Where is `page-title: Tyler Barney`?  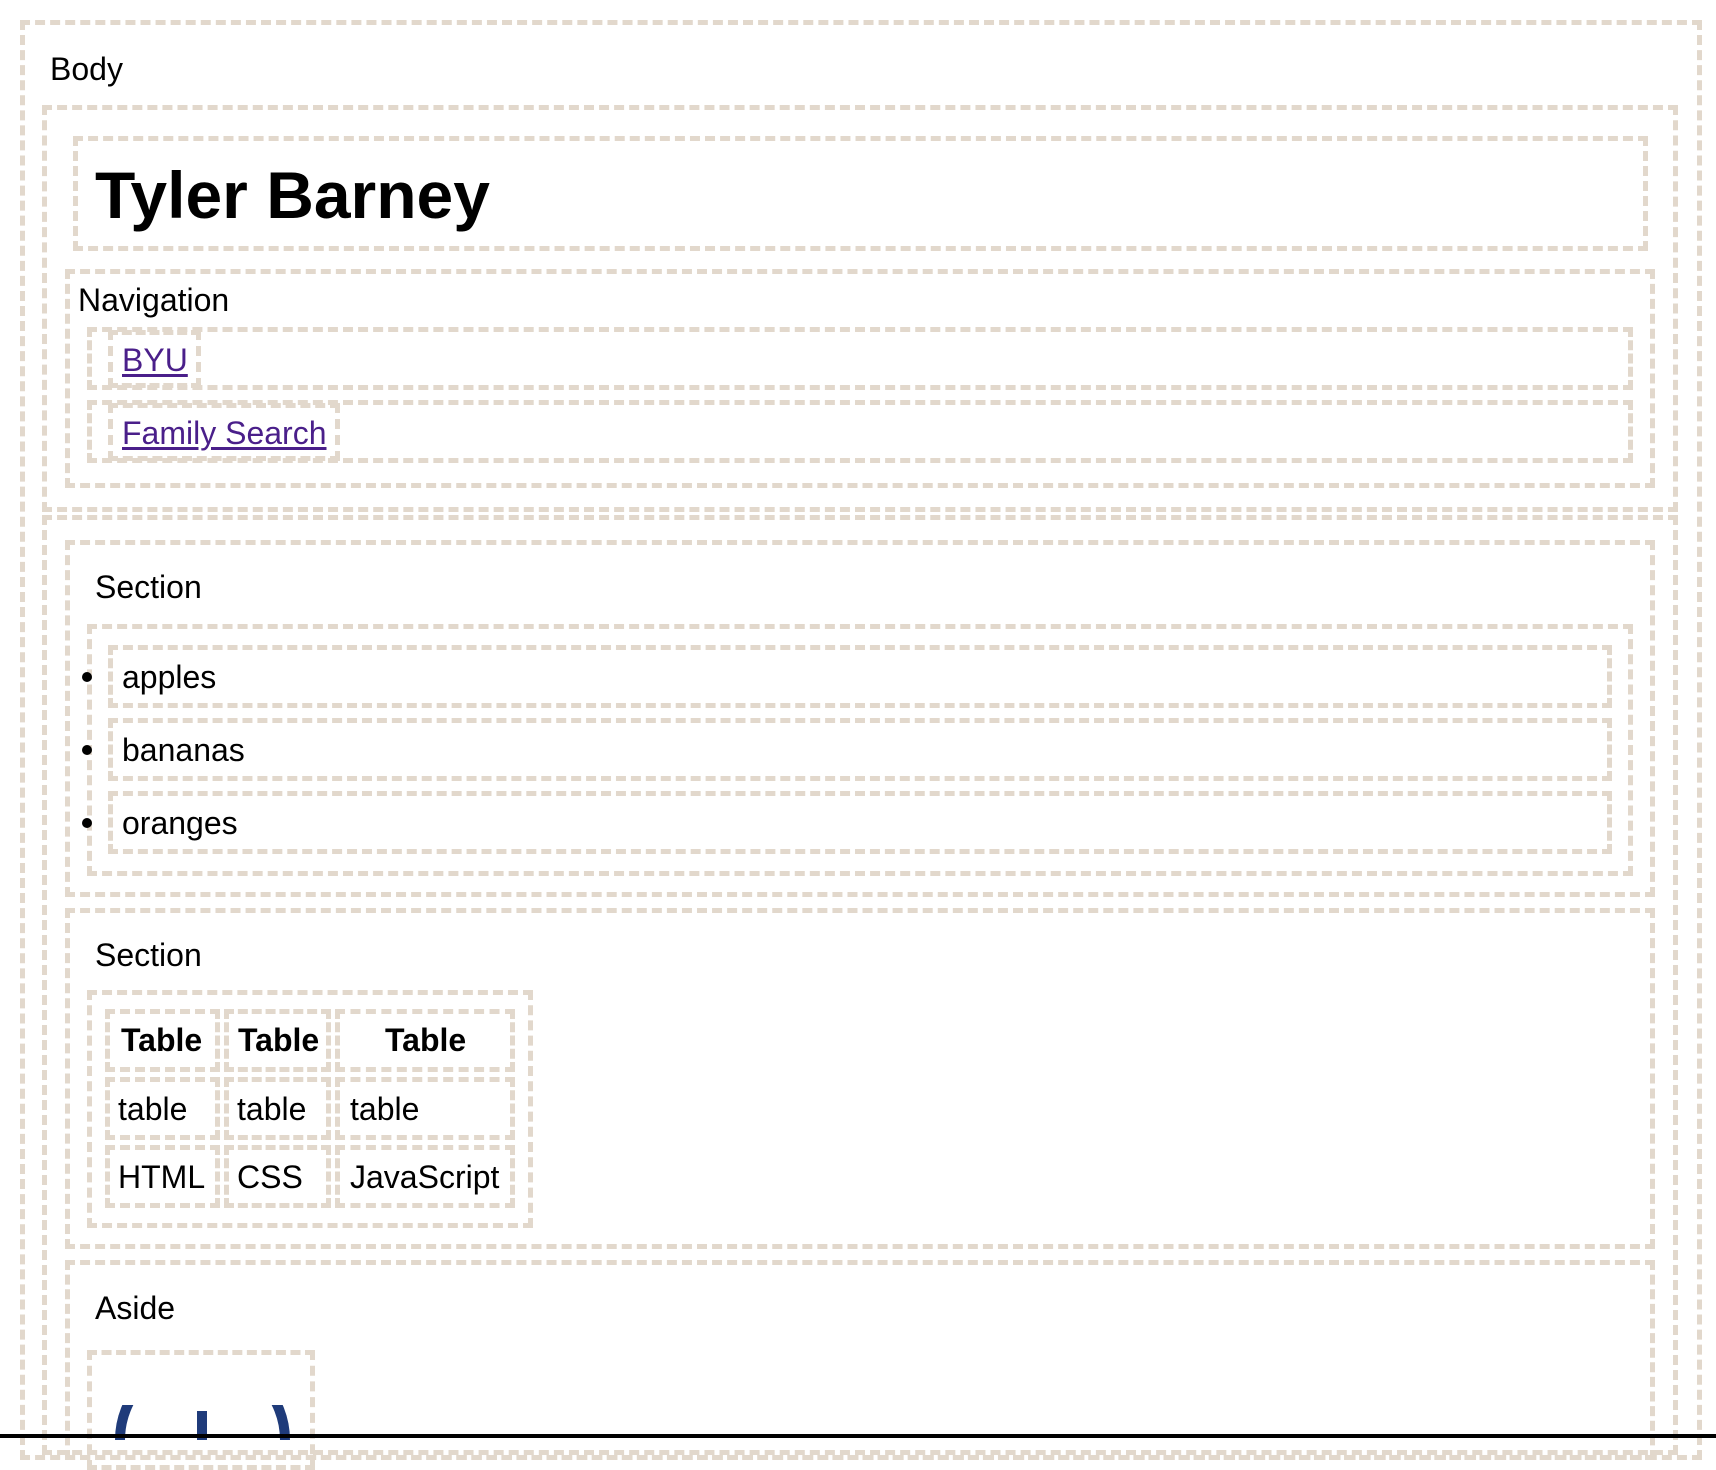
page-title: Tyler Barney is located at coordinates (292, 195).